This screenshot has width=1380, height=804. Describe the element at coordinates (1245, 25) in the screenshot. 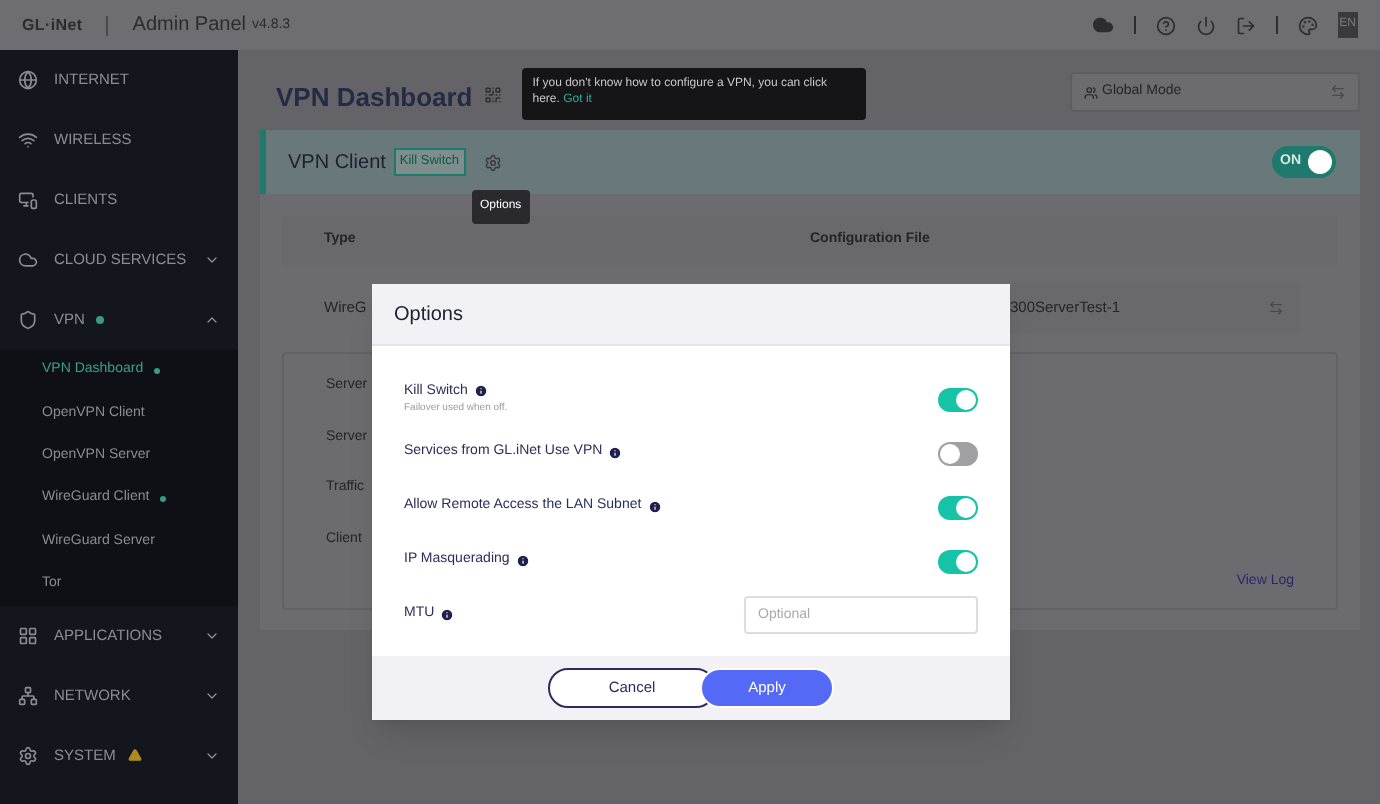

I see `logout-icon` at that location.